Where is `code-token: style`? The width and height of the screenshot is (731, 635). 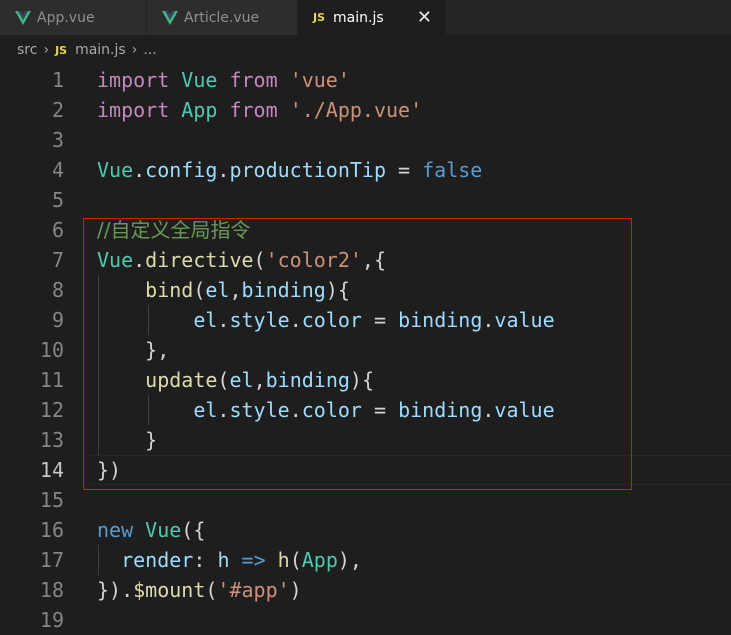
code-token: style is located at coordinates (259, 320).